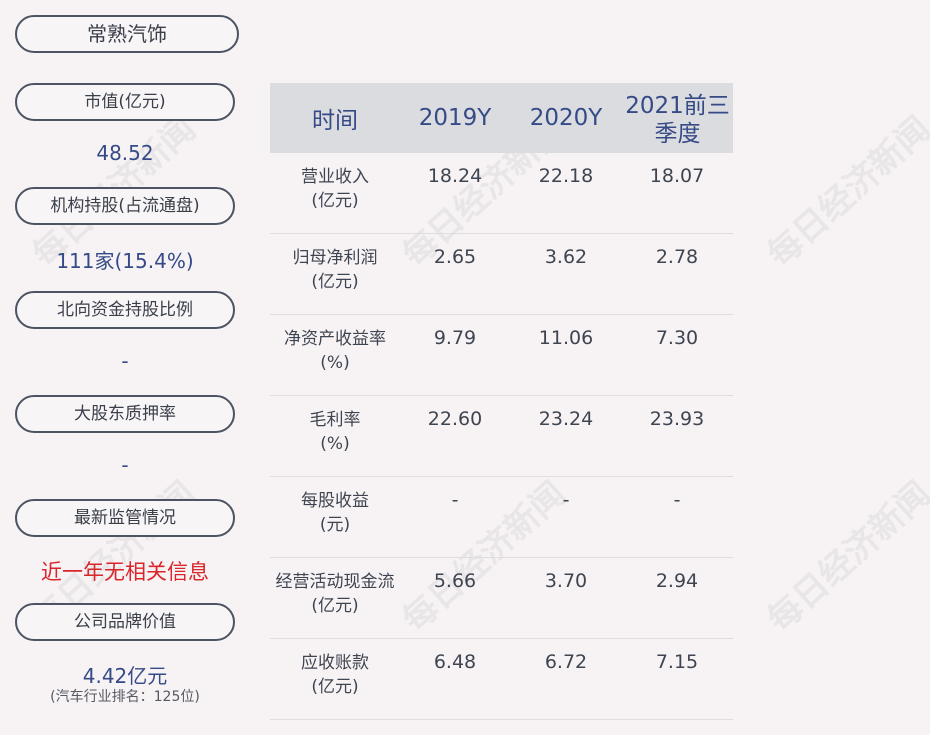 This screenshot has height=735, width=930. Describe the element at coordinates (677, 581) in the screenshot. I see `table-cell: 2.94` at that location.